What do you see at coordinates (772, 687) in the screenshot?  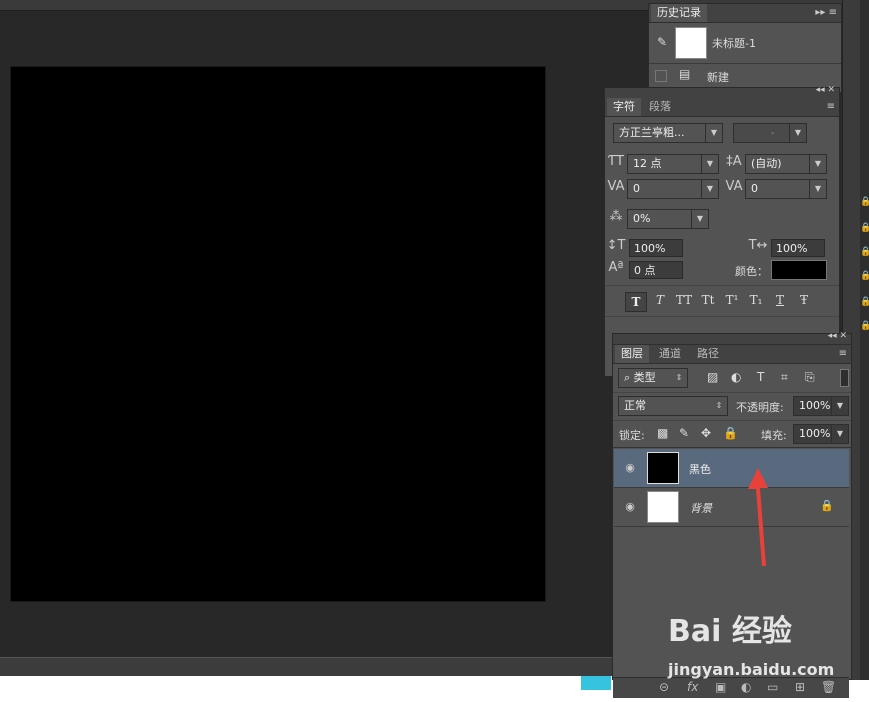 I see `new-group-icon: ▭` at bounding box center [772, 687].